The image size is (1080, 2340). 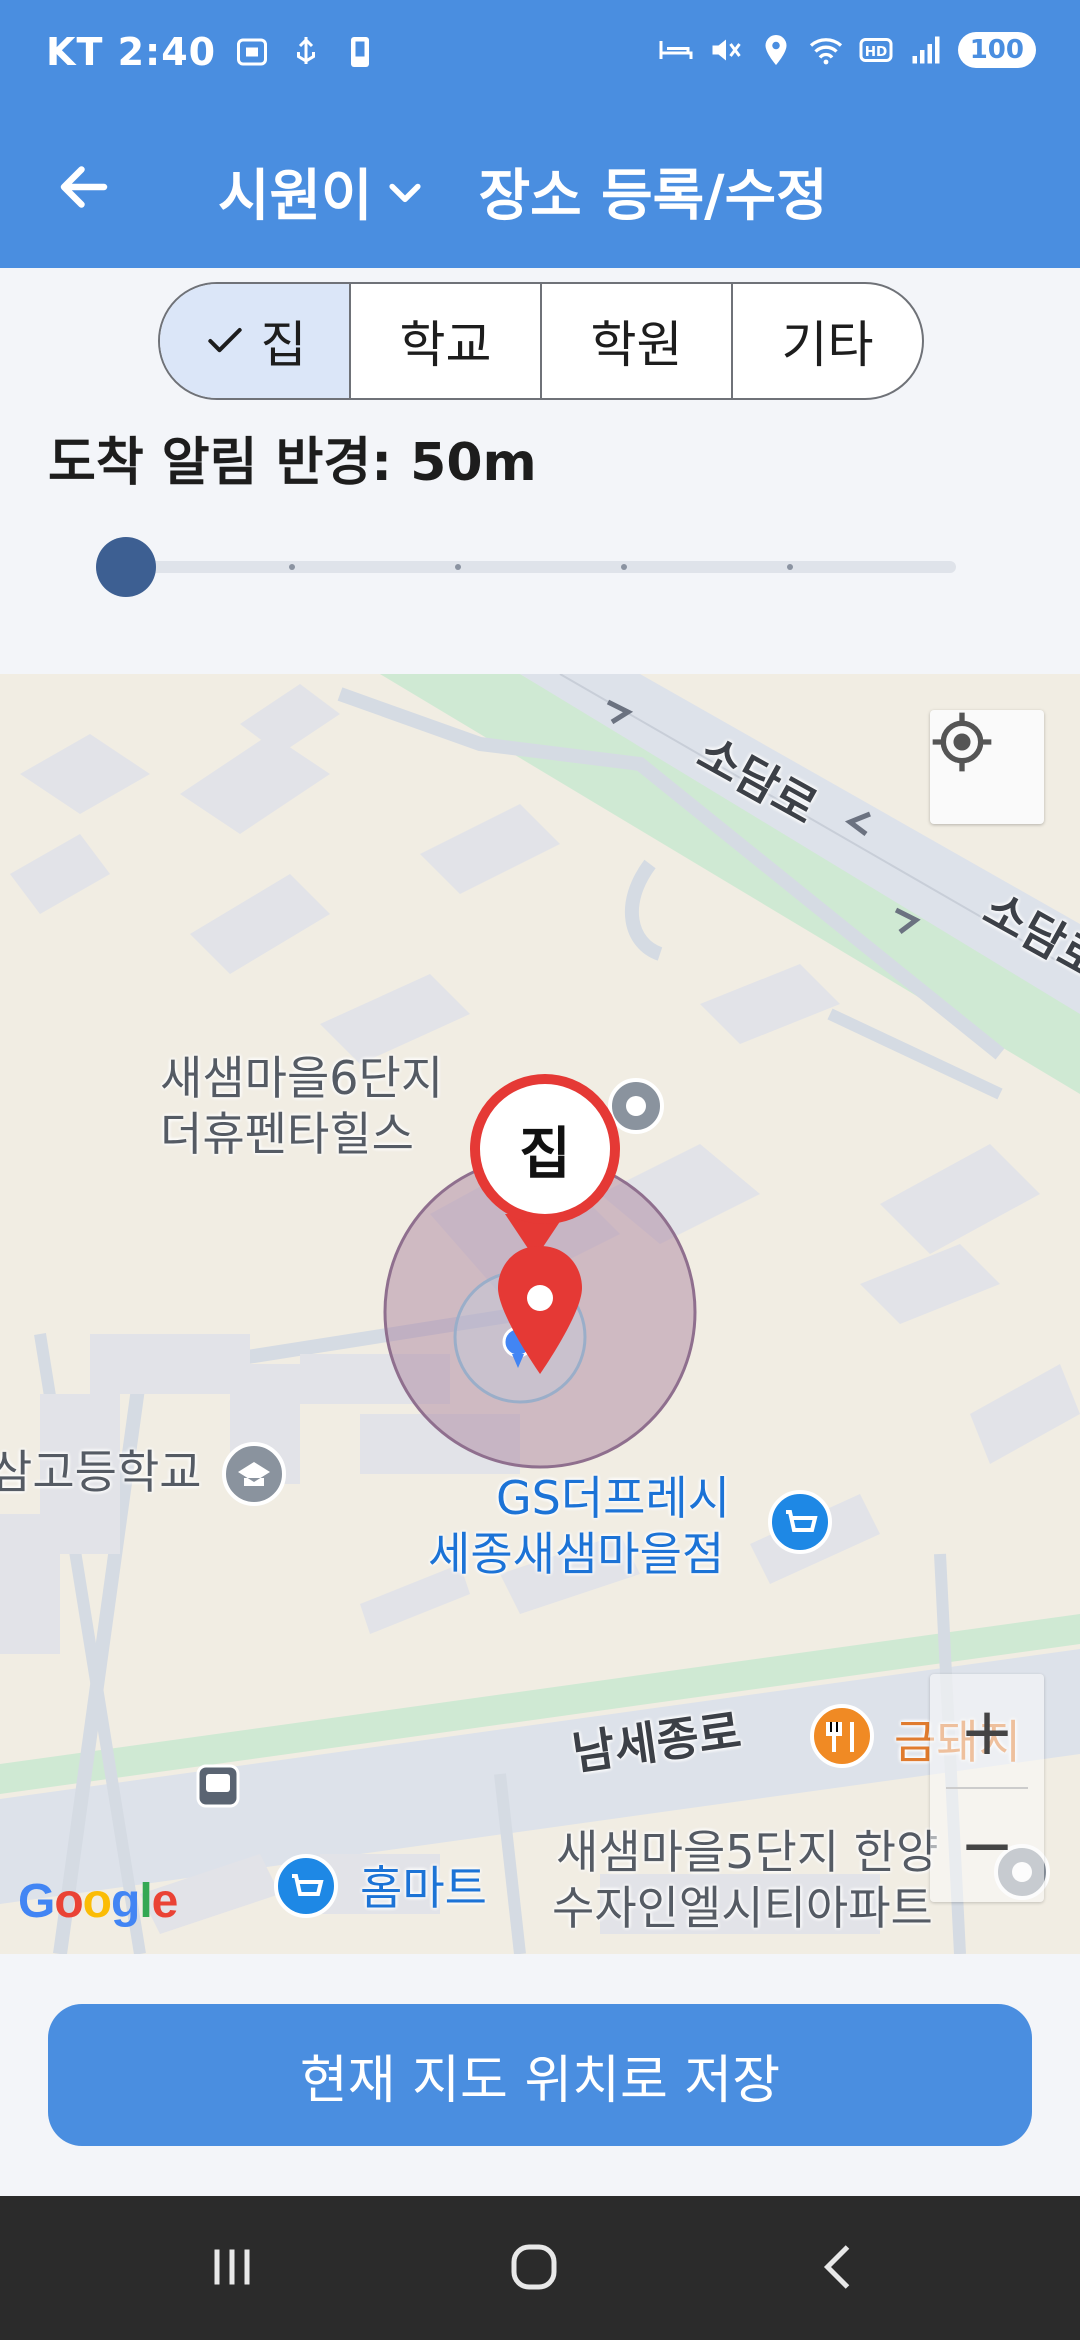 What do you see at coordinates (295, 196) in the screenshot?
I see `child-name: 시원이` at bounding box center [295, 196].